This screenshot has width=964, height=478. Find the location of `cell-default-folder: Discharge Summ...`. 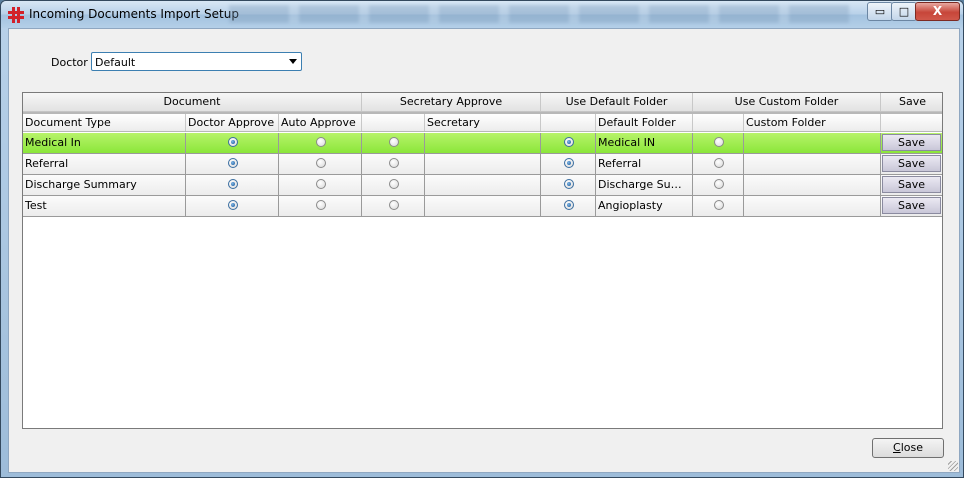

cell-default-folder: Discharge Summ... is located at coordinates (644, 185).